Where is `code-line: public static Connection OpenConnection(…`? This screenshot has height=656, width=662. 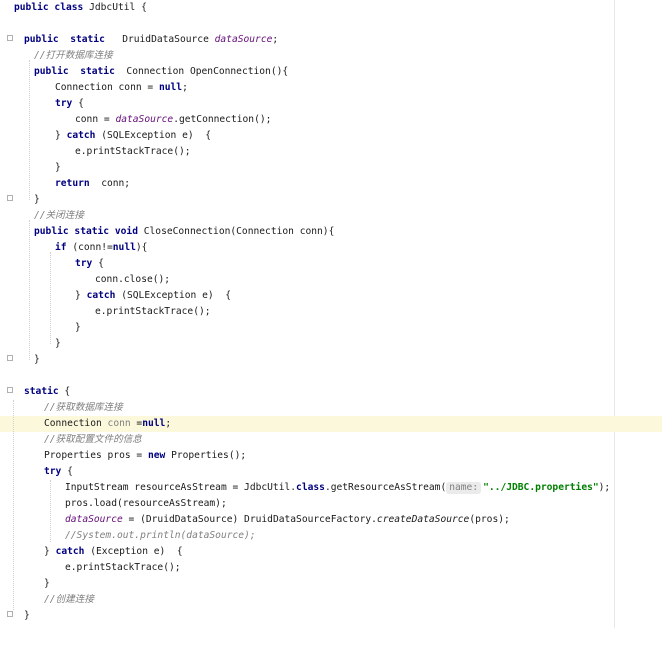
code-line: public static Connection OpenConnection(… is located at coordinates (144, 72).